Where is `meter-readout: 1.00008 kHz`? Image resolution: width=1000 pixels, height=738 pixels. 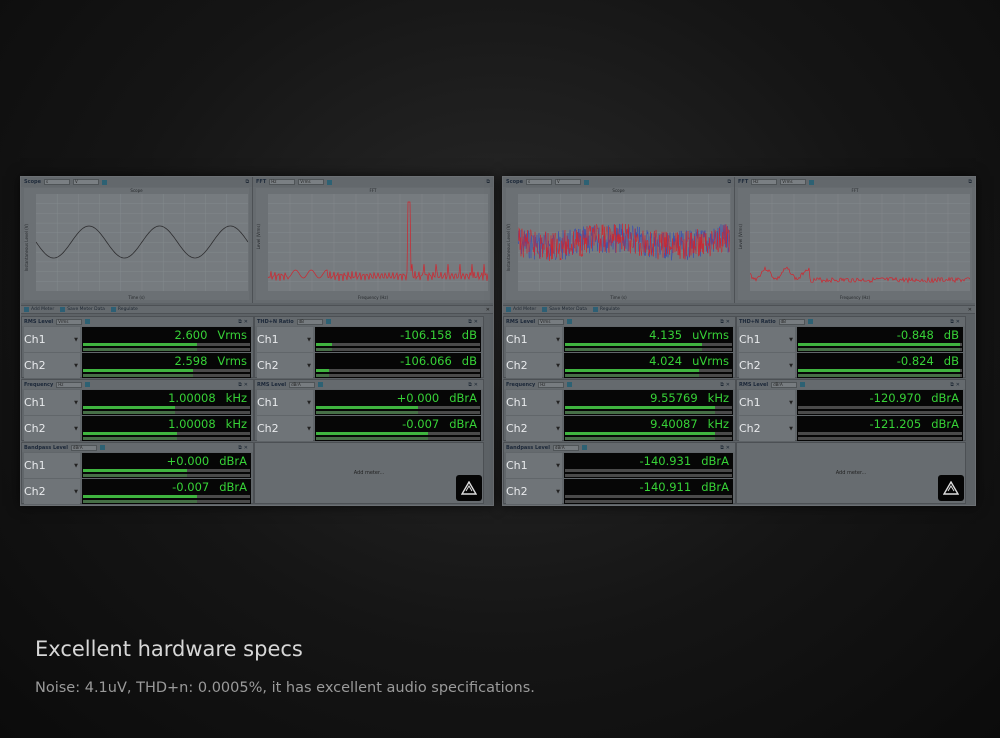 meter-readout: 1.00008 kHz is located at coordinates (166, 402).